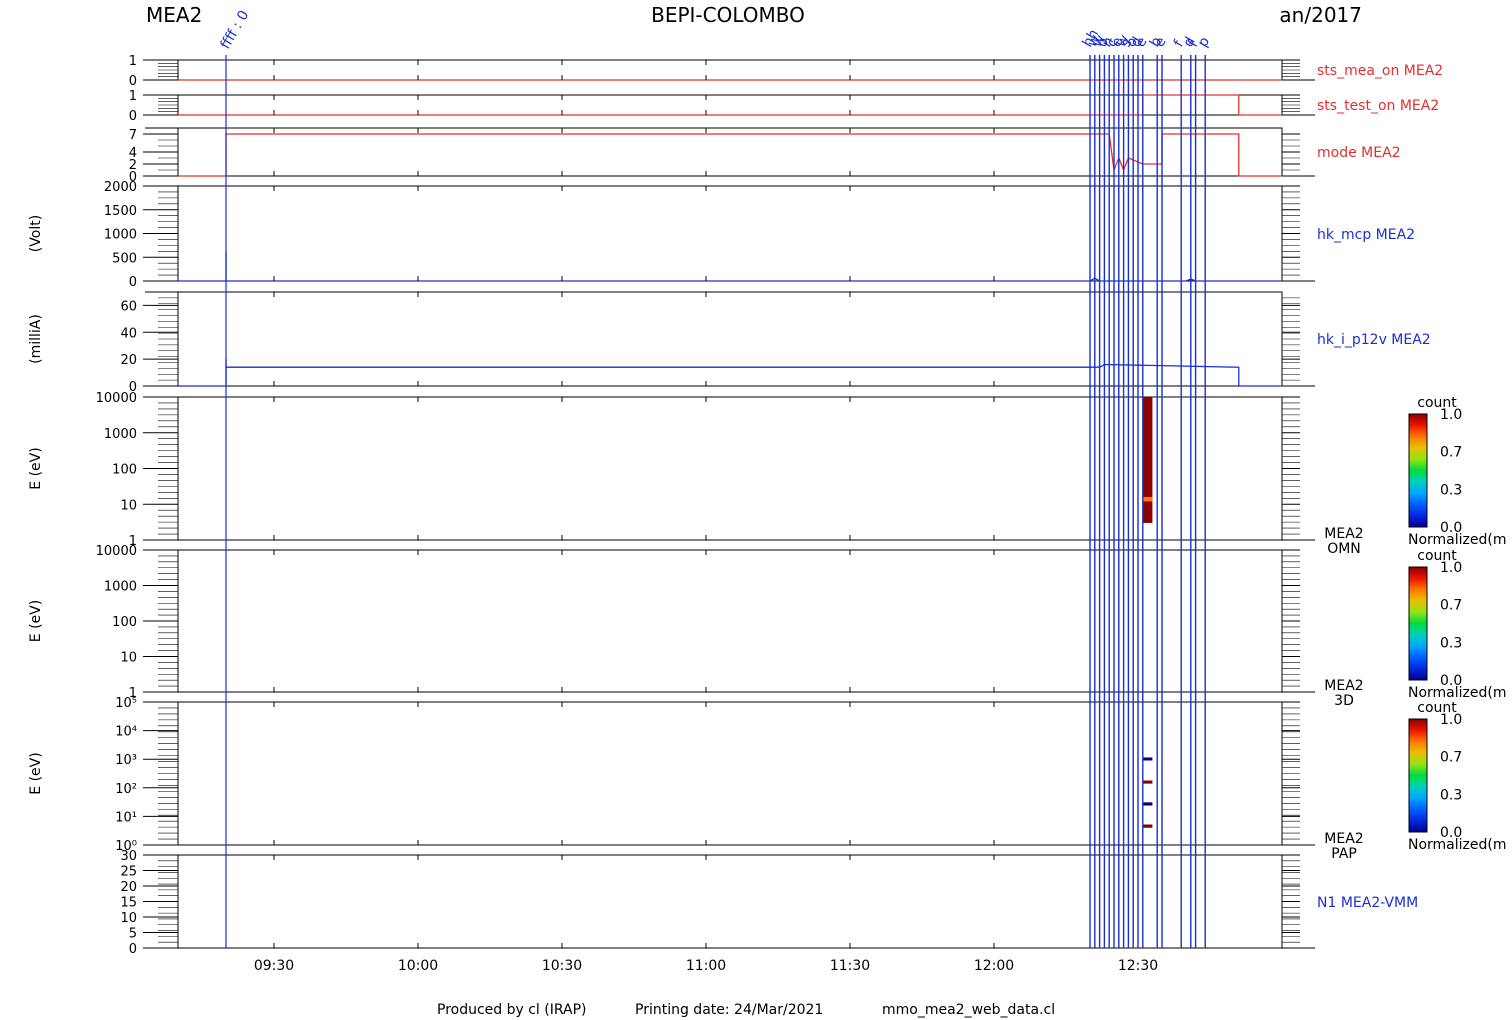 This screenshot has height=1020, width=1512. I want to click on panel-side-label: PAP, so click(1344, 854).